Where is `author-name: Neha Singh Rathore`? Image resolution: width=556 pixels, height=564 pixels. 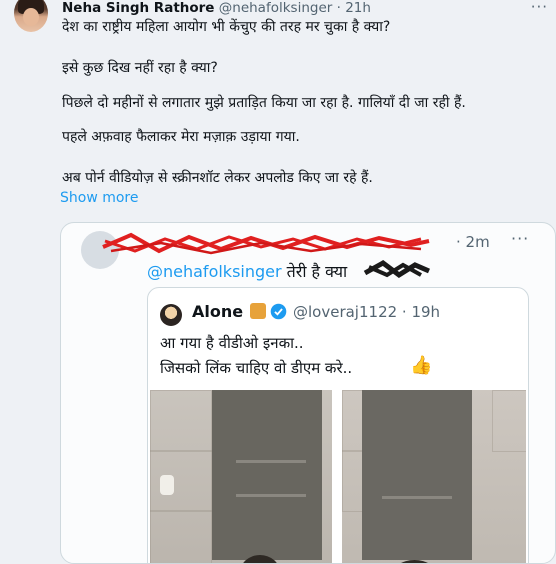 author-name: Neha Singh Rathore is located at coordinates (138, 8).